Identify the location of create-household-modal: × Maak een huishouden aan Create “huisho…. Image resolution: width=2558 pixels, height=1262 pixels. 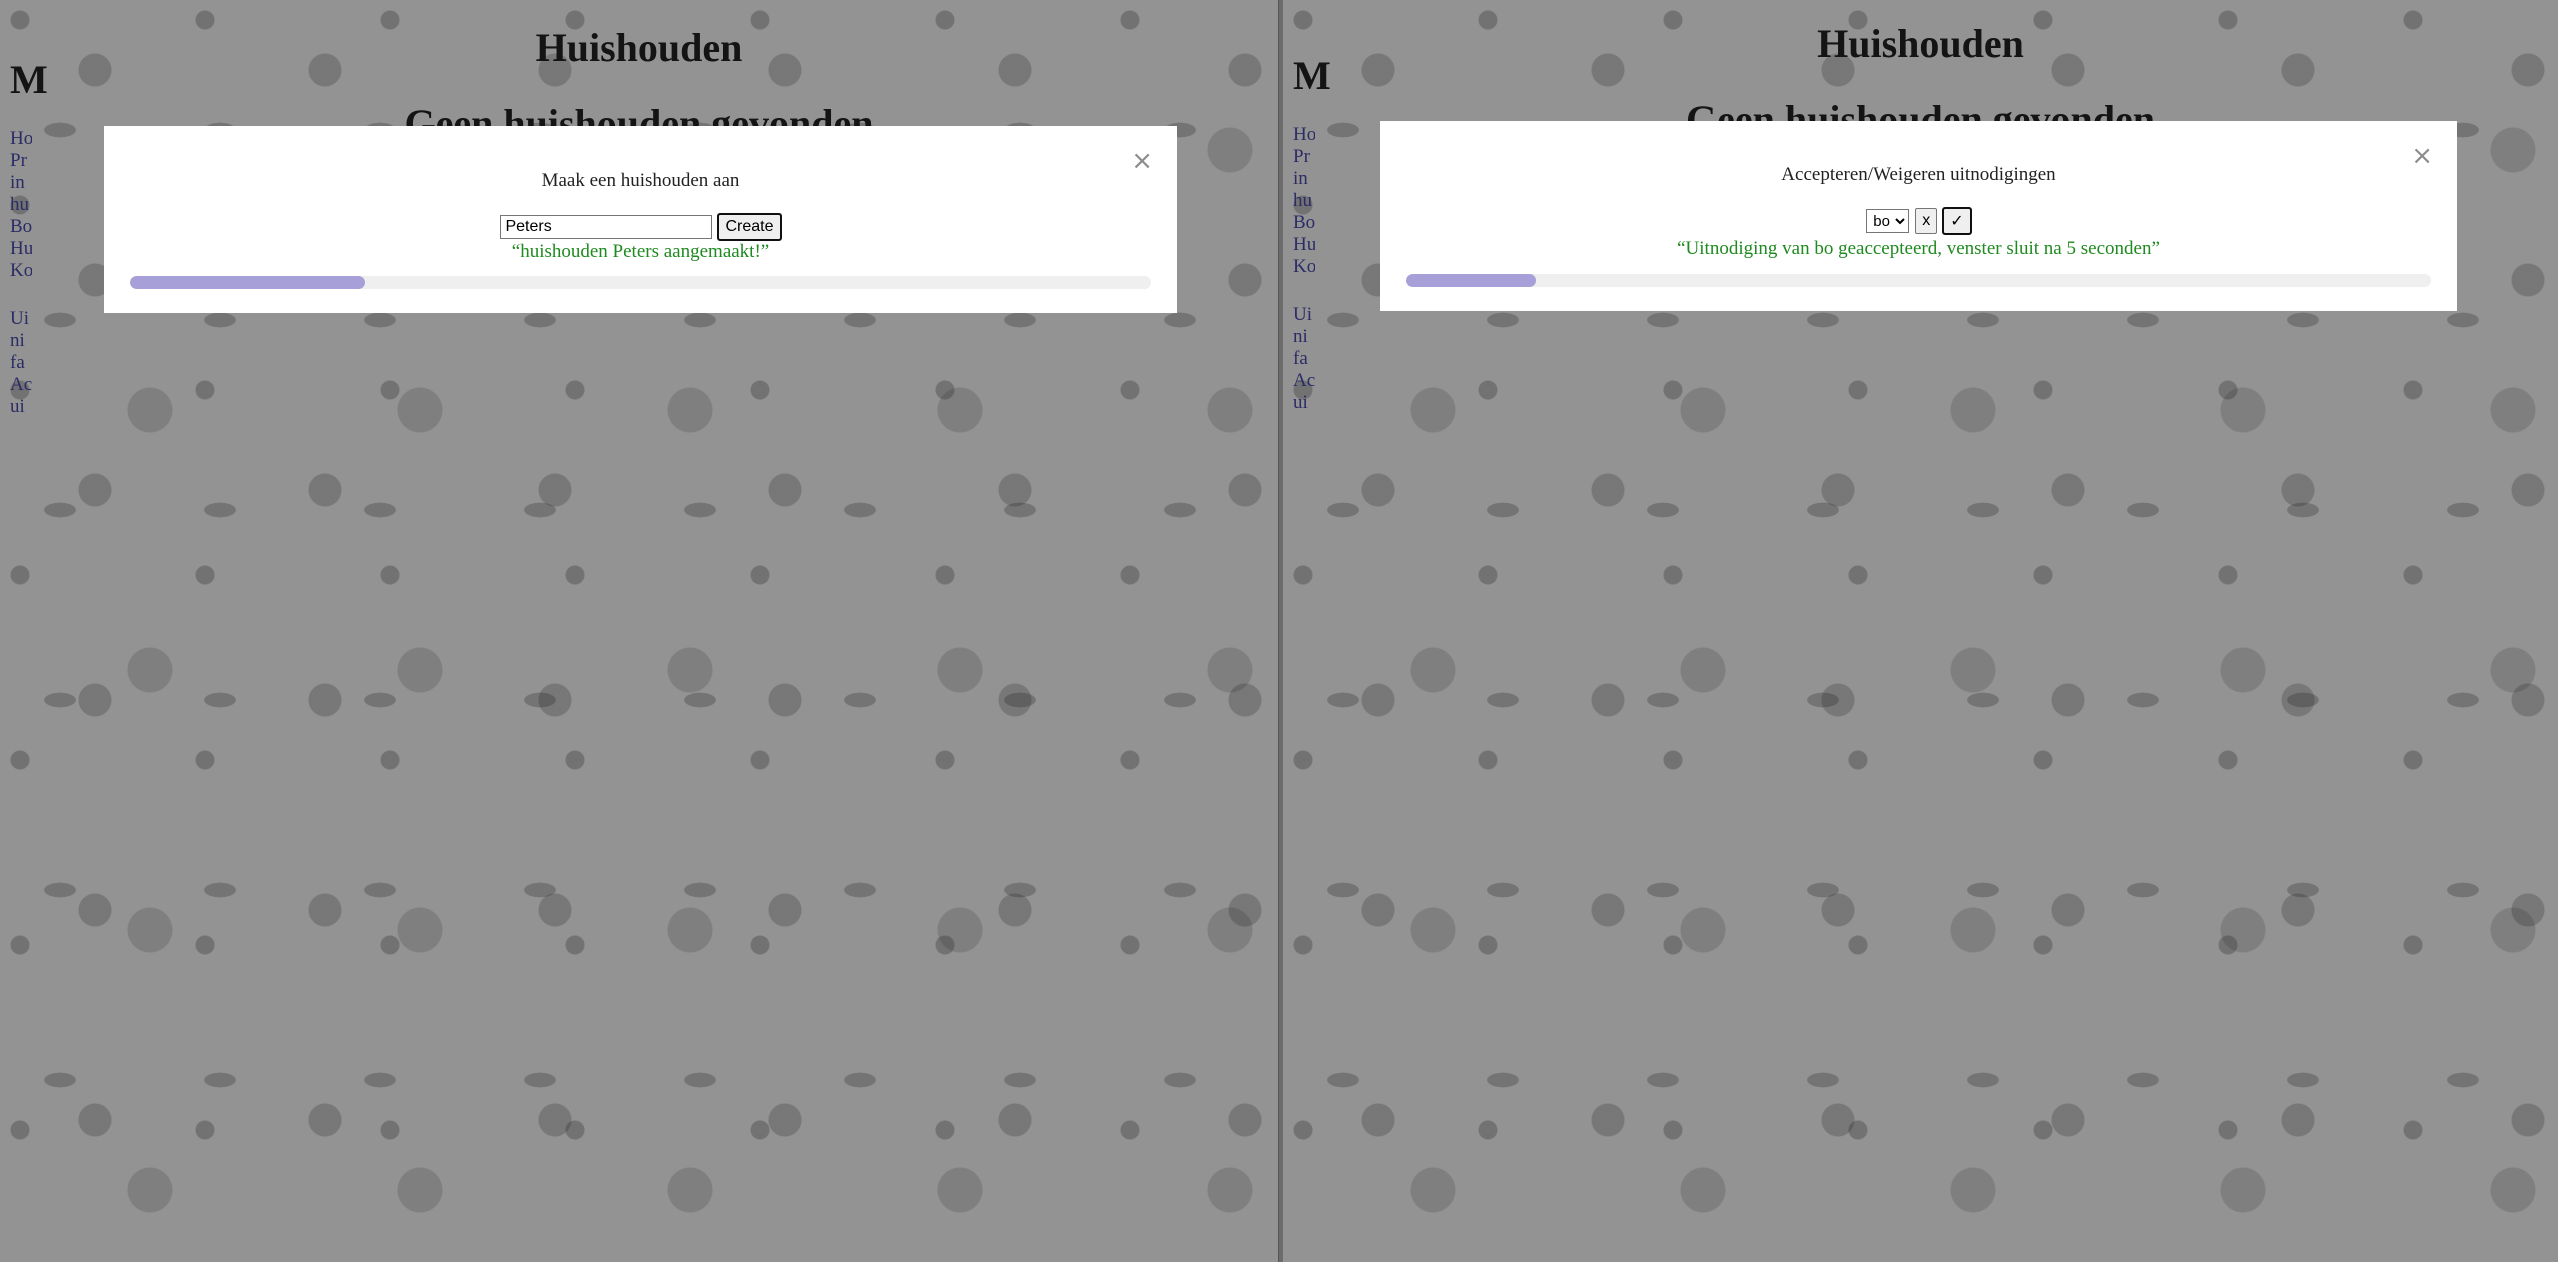
(640, 219).